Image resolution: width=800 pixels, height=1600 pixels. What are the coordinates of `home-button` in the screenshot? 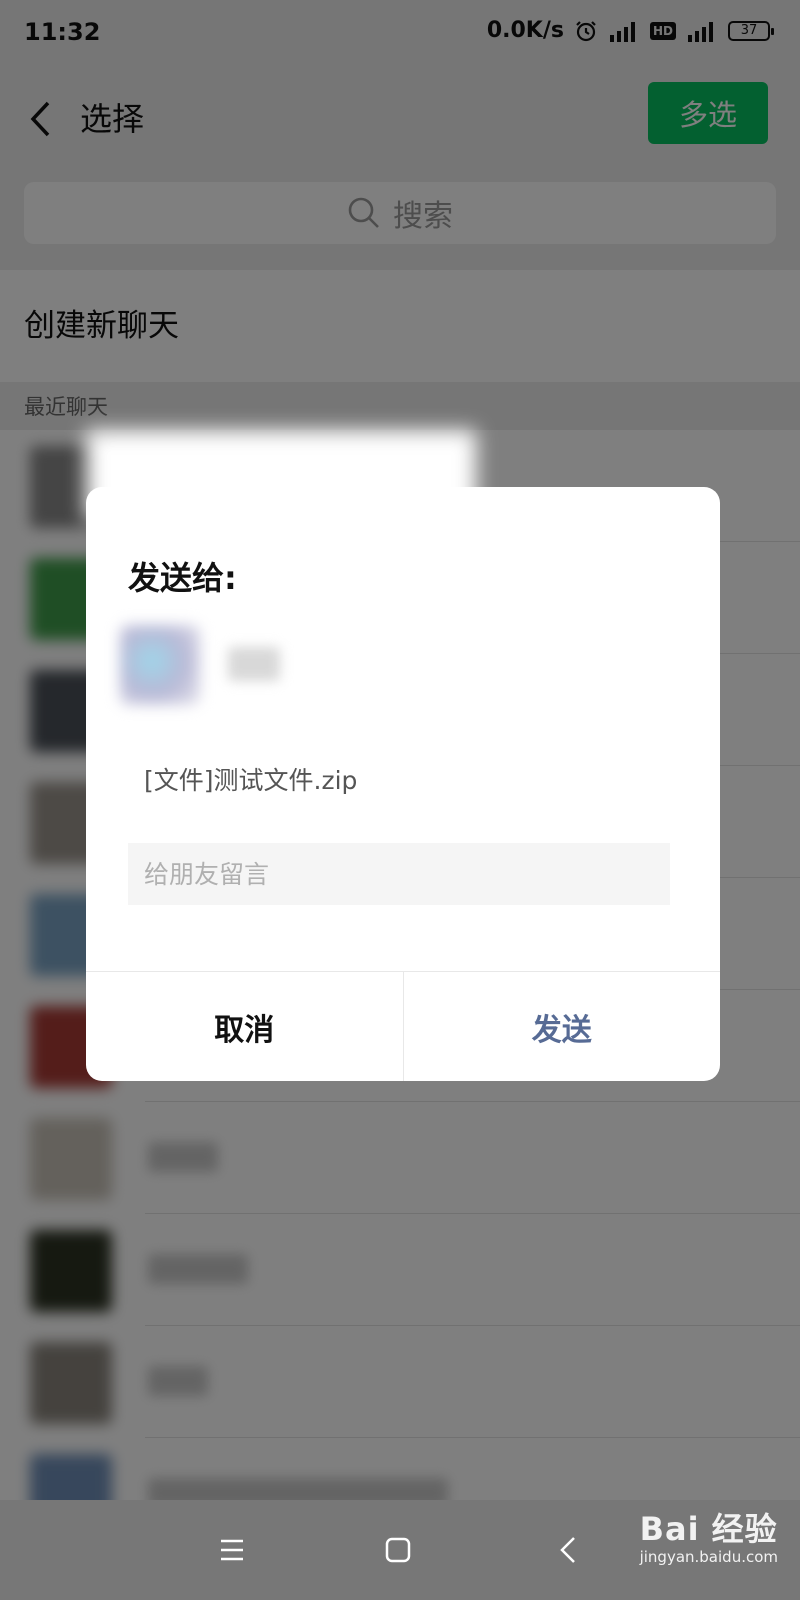 It's located at (398, 1550).